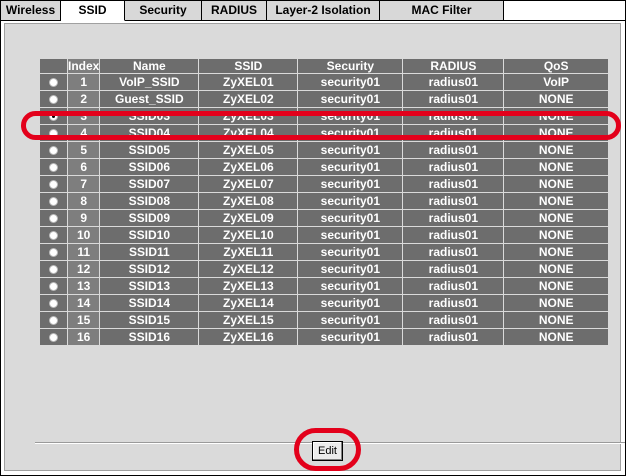  I want to click on column-header-radius: RADIUS, so click(453, 66).